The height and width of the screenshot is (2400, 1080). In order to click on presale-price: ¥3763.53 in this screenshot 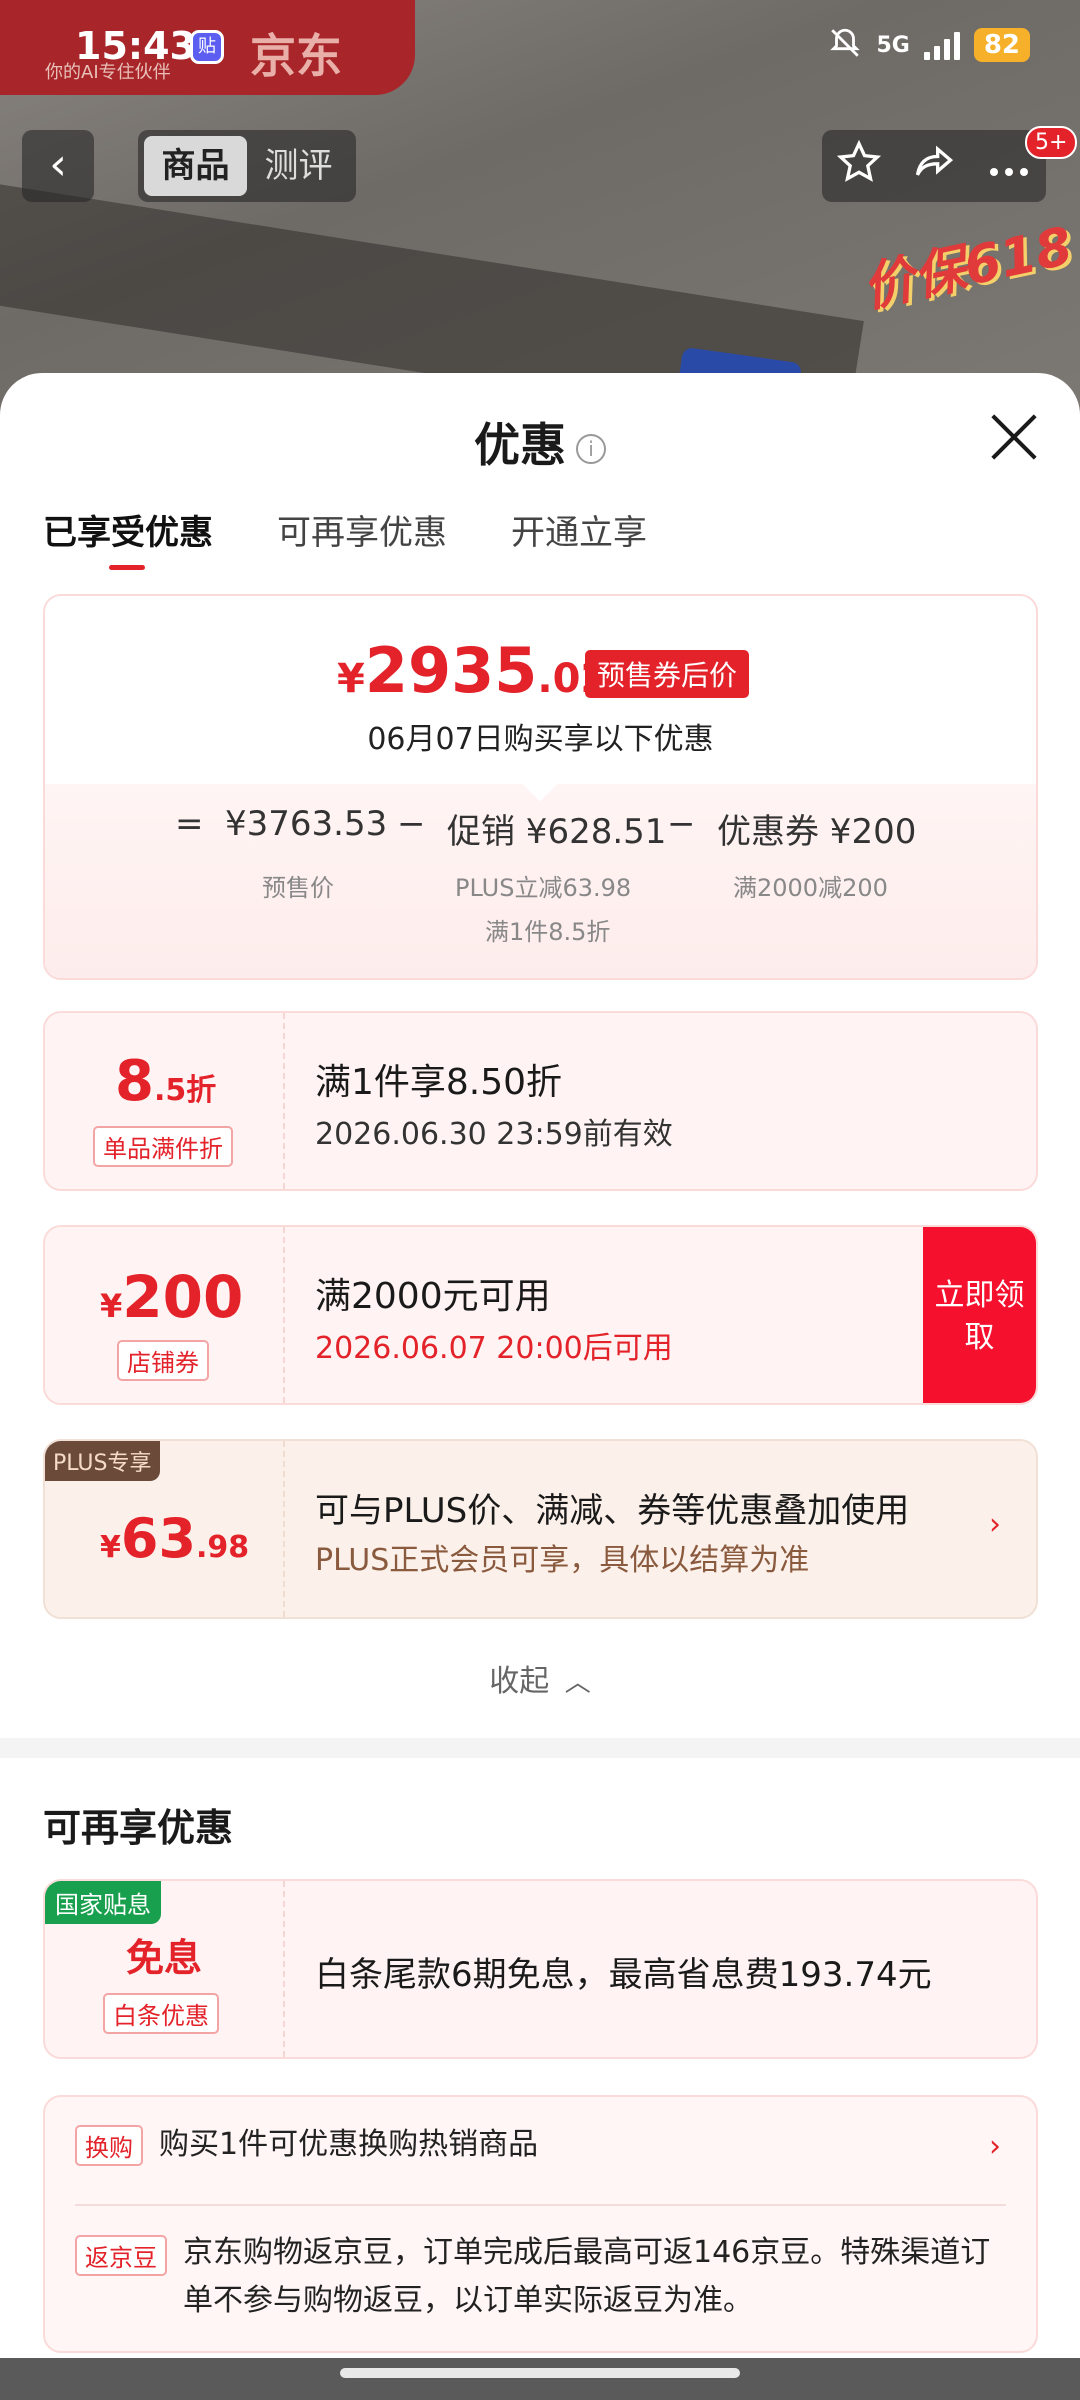, I will do `click(306, 824)`.